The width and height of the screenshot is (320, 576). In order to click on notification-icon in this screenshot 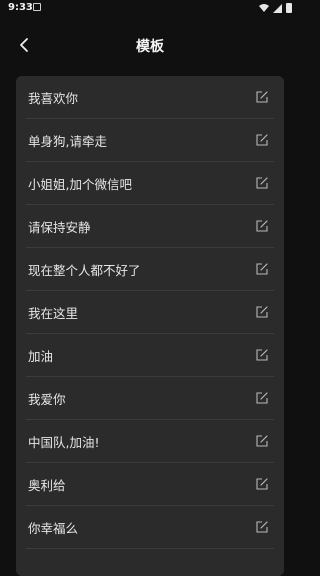, I will do `click(37, 7)`.